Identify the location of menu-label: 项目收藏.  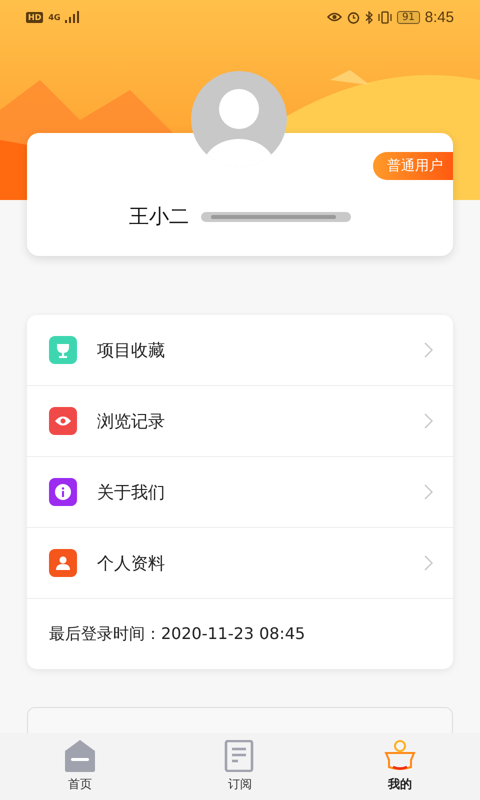
(131, 351).